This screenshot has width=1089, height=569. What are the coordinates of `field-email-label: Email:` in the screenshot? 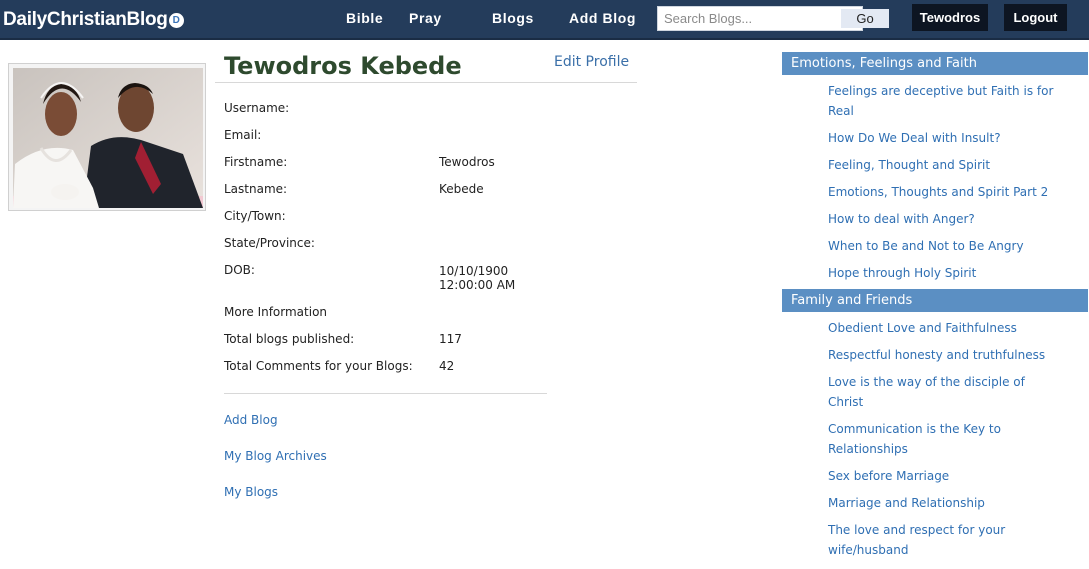 It's located at (243, 135).